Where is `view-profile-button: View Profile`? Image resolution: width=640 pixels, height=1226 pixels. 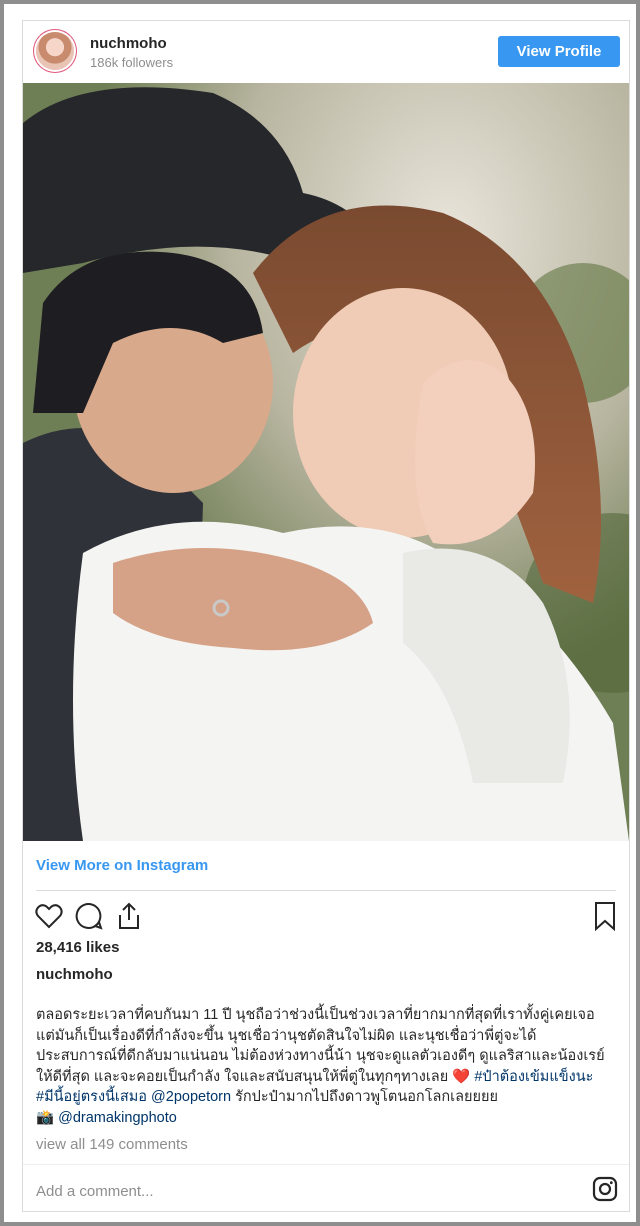
view-profile-button: View Profile is located at coordinates (559, 51).